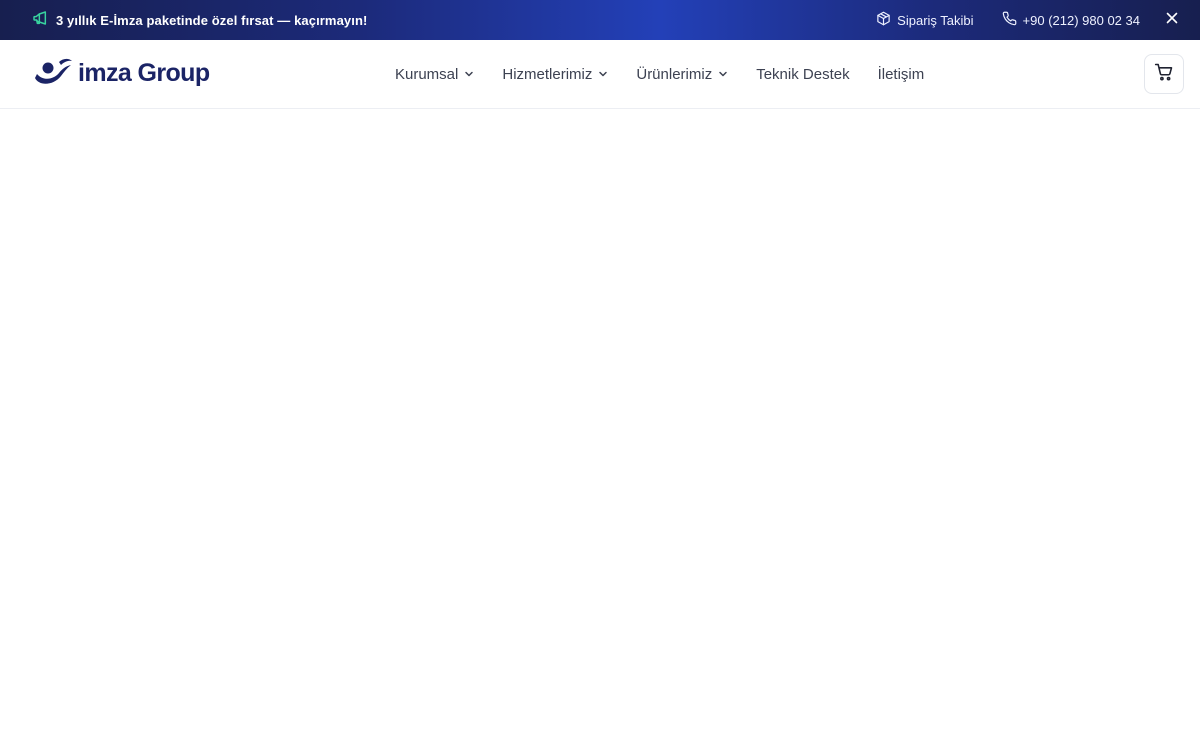  I want to click on logo-text: imza Group, so click(144, 72).